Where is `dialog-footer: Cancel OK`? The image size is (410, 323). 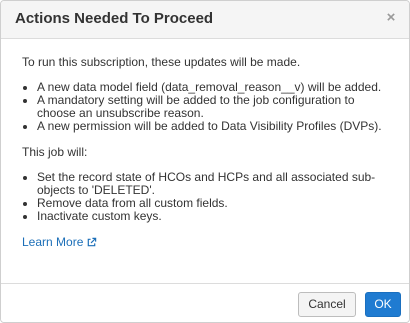 dialog-footer: Cancel OK is located at coordinates (205, 302).